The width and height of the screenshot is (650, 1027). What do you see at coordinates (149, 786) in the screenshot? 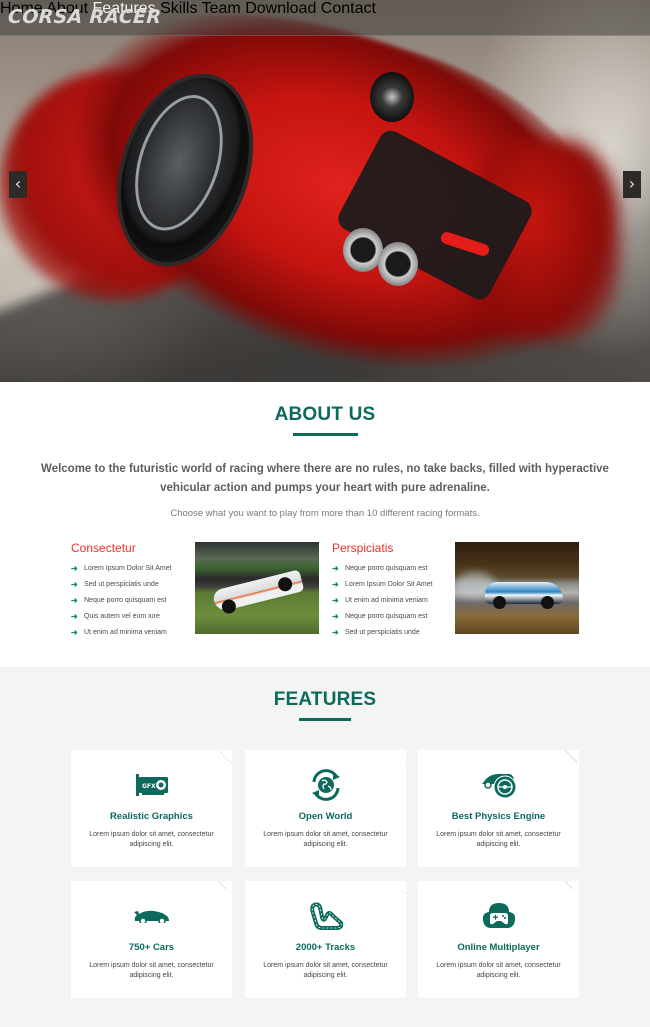
I see `svg-text: GFX` at bounding box center [149, 786].